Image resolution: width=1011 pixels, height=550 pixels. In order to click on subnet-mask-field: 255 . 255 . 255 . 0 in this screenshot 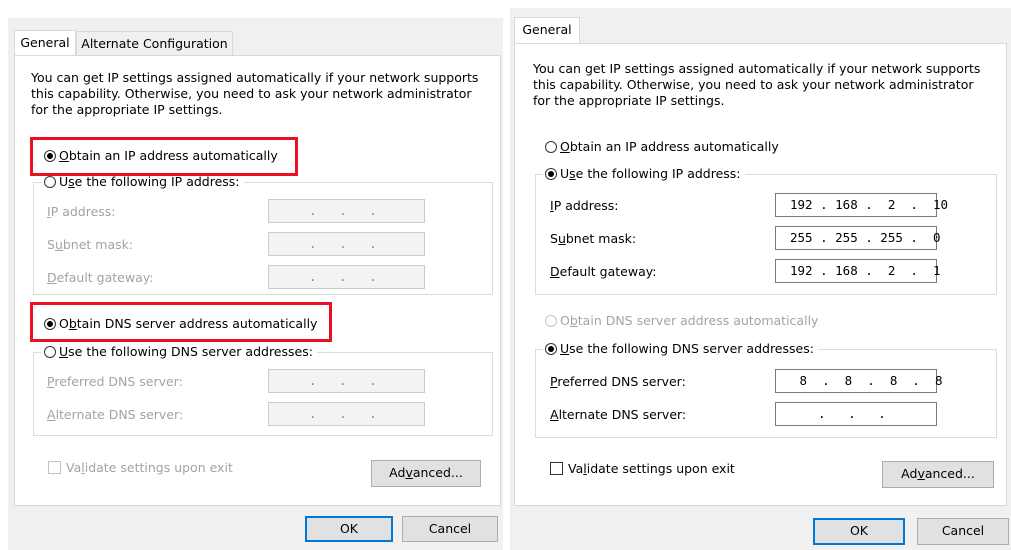, I will do `click(858, 238)`.